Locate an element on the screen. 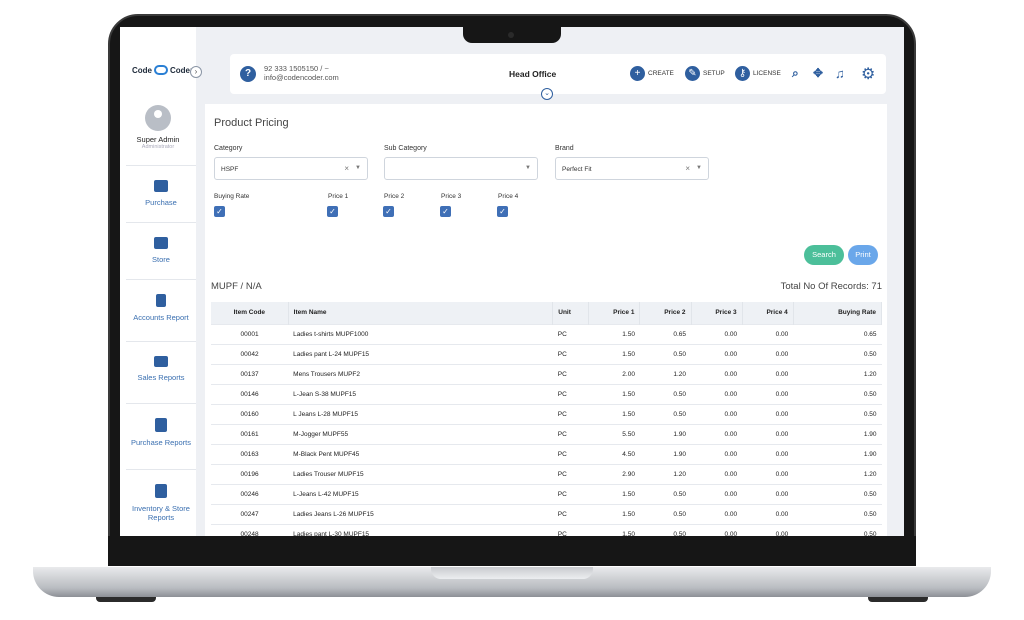  sidebar-item-label: Purchase is located at coordinates (161, 202).